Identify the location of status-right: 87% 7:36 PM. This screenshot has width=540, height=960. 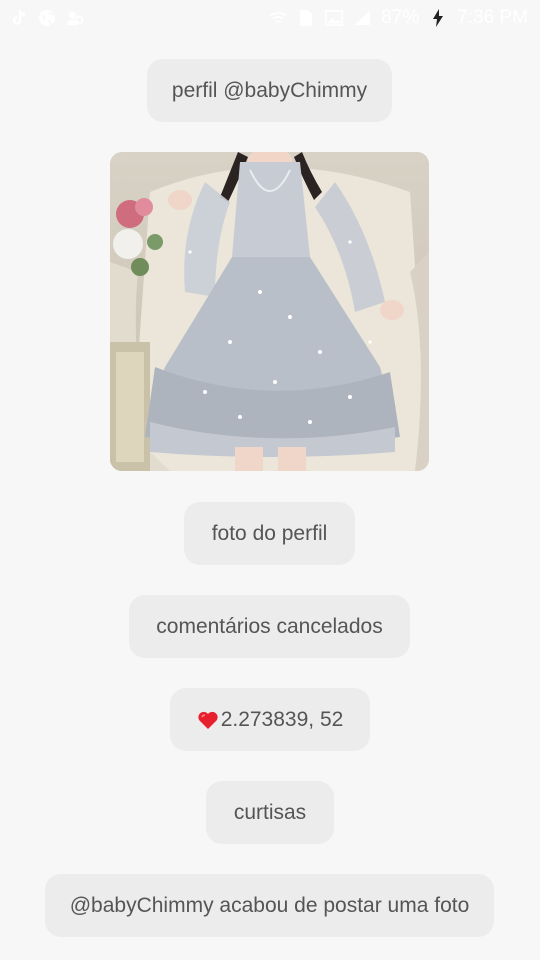
(398, 18).